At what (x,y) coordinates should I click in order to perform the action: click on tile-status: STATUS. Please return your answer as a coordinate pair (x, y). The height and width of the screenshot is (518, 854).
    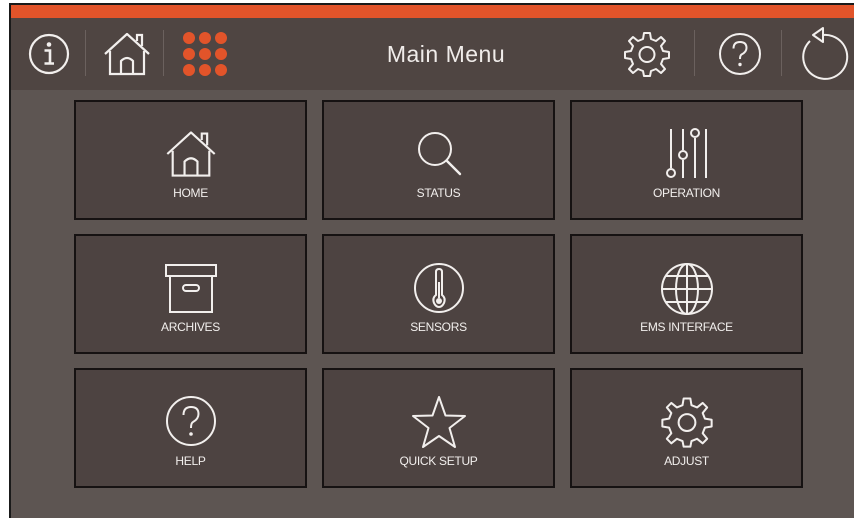
    Looking at the image, I should click on (438, 160).